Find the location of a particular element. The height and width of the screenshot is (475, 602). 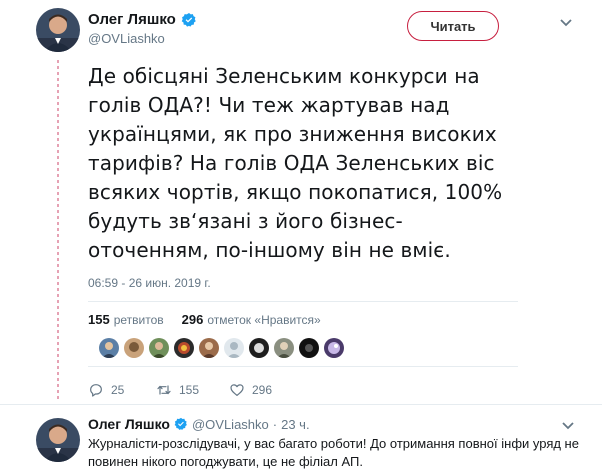

author-name: Олег Ляшко is located at coordinates (142, 19).